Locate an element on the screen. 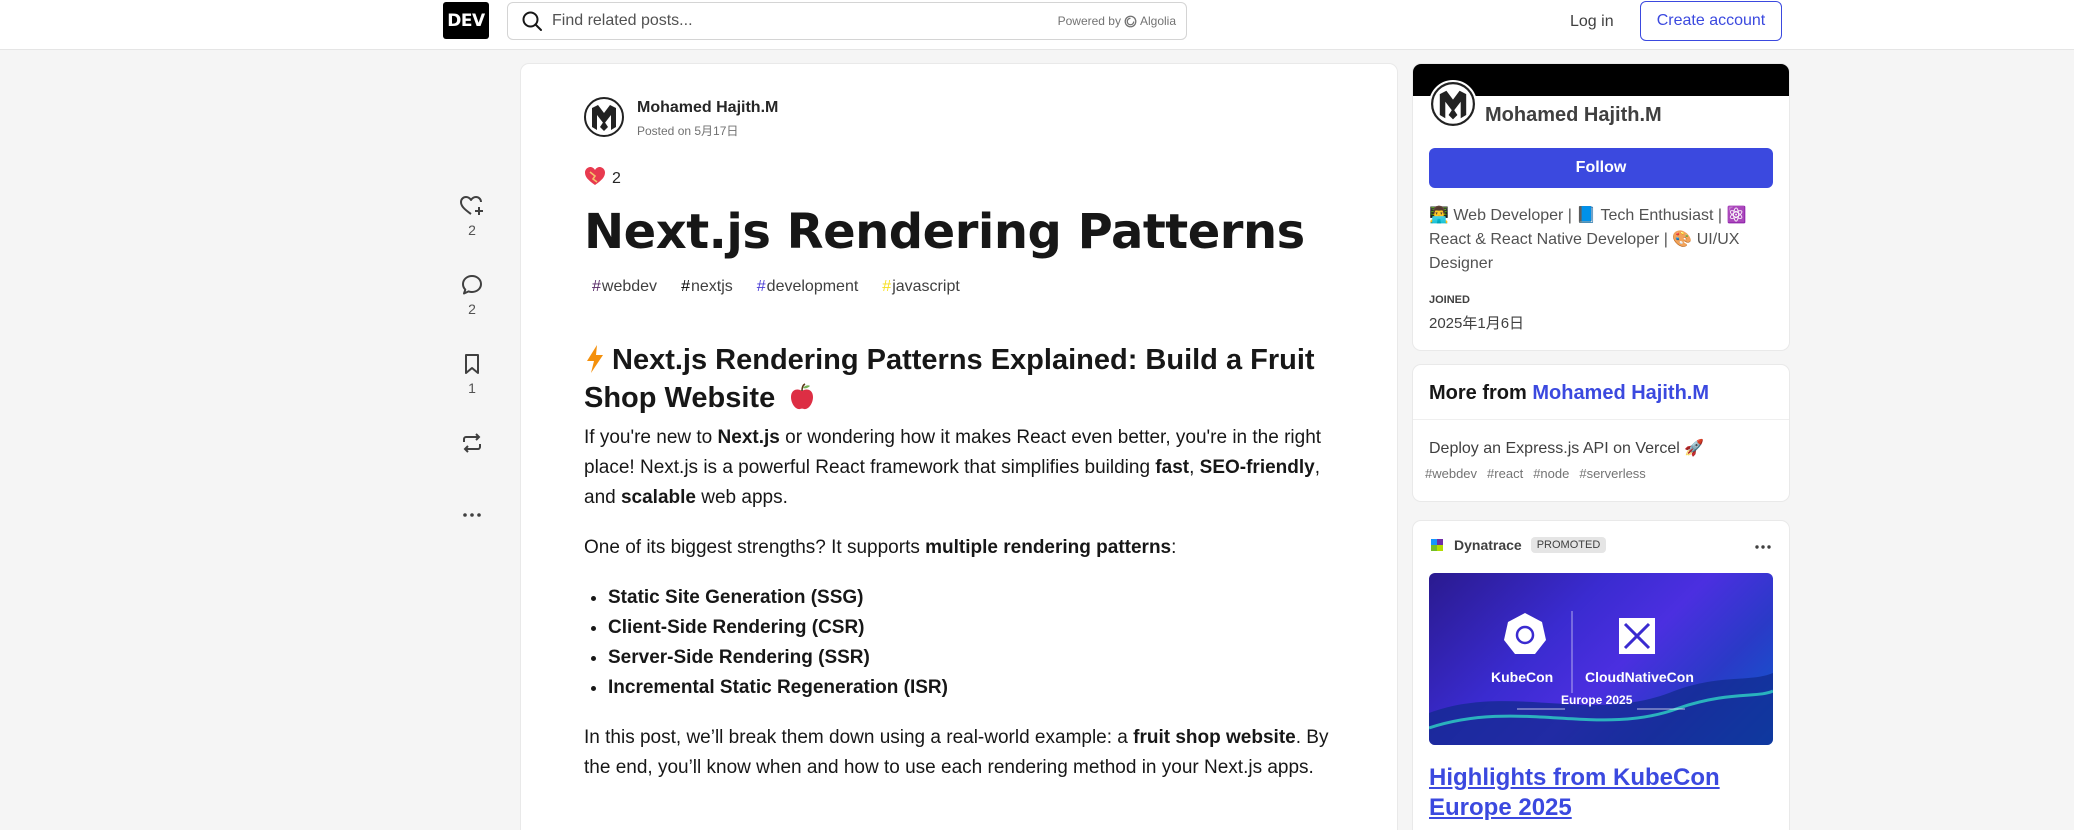 The width and height of the screenshot is (2074, 830). author-avatar is located at coordinates (604, 117).